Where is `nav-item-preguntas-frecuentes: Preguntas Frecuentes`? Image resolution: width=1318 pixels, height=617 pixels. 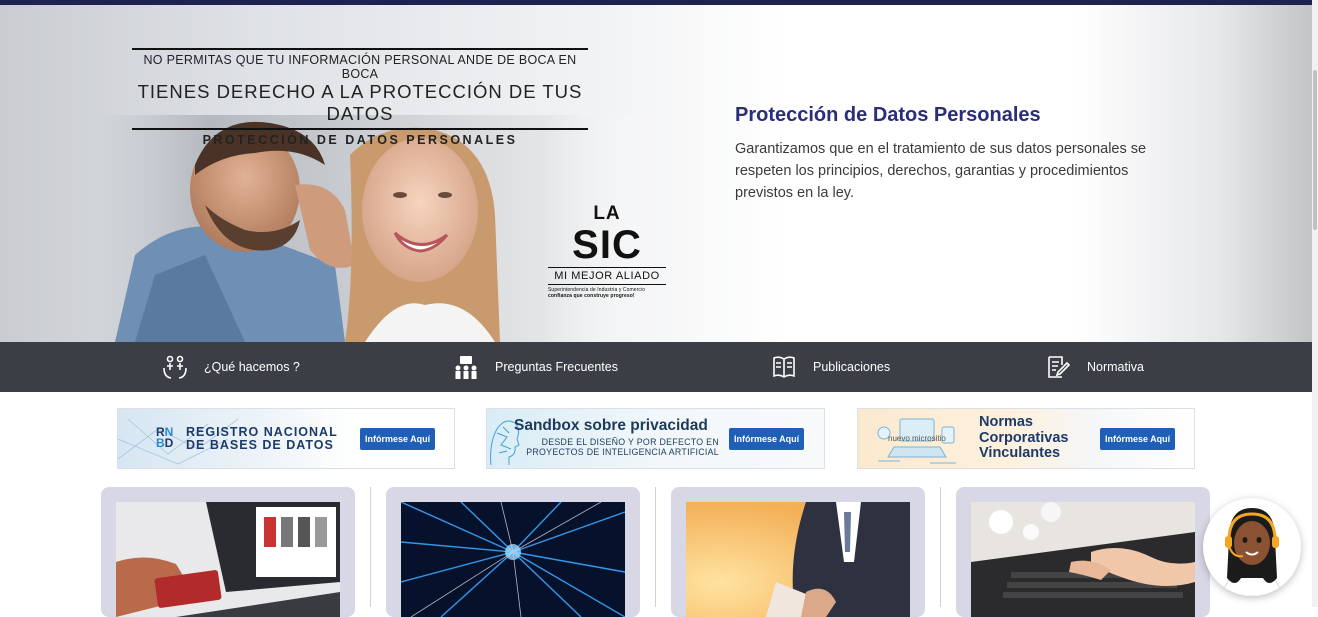
nav-item-preguntas-frecuentes: Preguntas Frecuentes is located at coordinates (535, 367).